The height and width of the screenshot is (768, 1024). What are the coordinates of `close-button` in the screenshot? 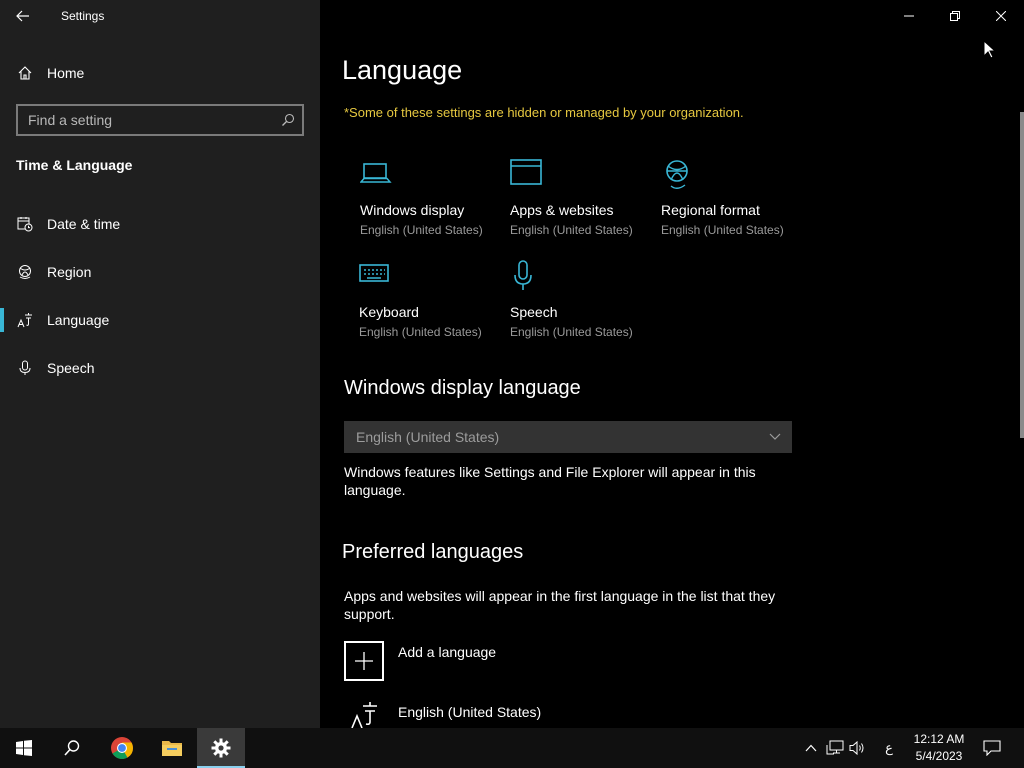 It's located at (1001, 16).